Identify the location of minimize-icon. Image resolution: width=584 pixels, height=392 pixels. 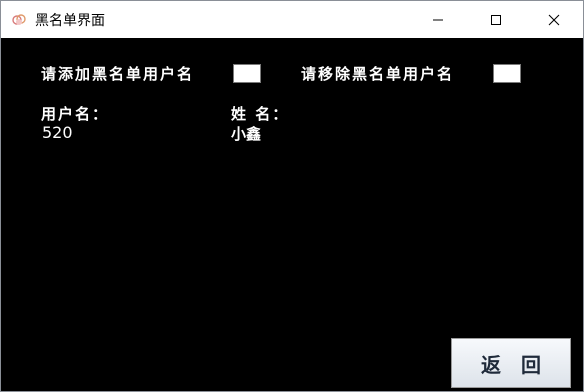
(438, 19).